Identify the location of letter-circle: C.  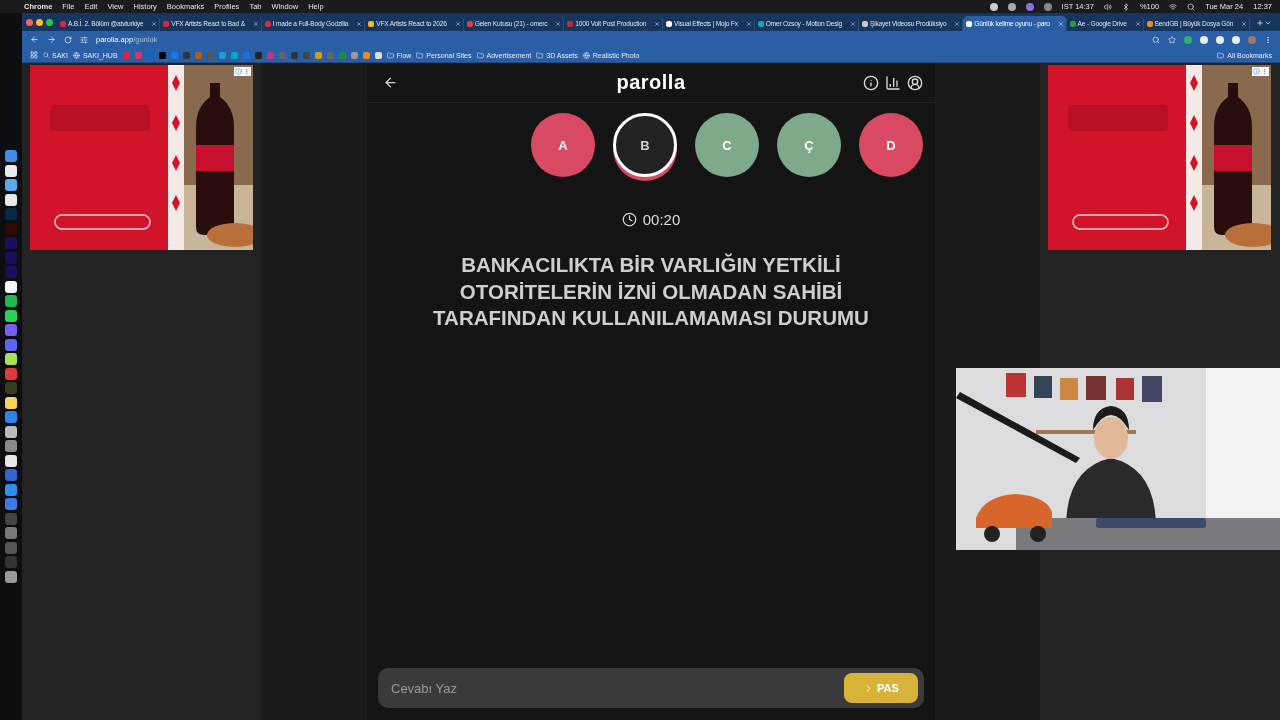
(727, 145).